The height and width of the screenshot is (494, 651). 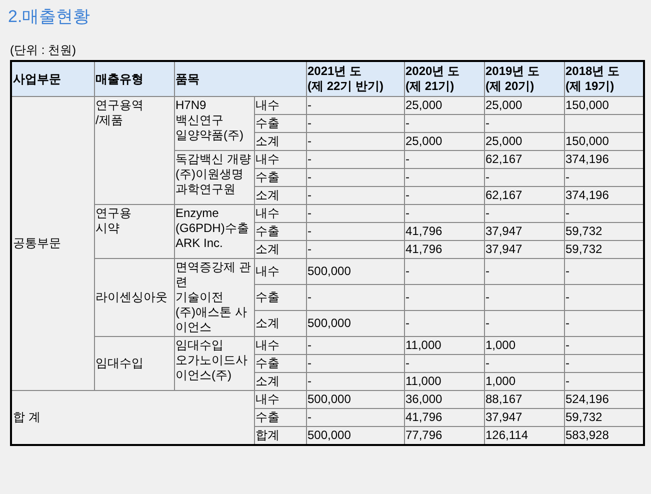 What do you see at coordinates (43, 50) in the screenshot?
I see `unit-note: (단위 : 천원)` at bounding box center [43, 50].